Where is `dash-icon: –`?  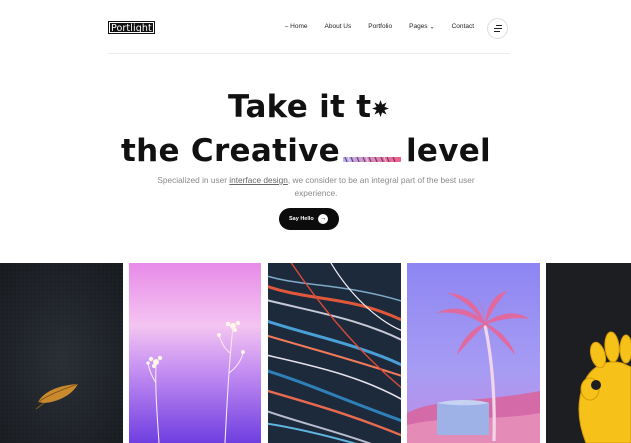
dash-icon: – is located at coordinates (286, 26).